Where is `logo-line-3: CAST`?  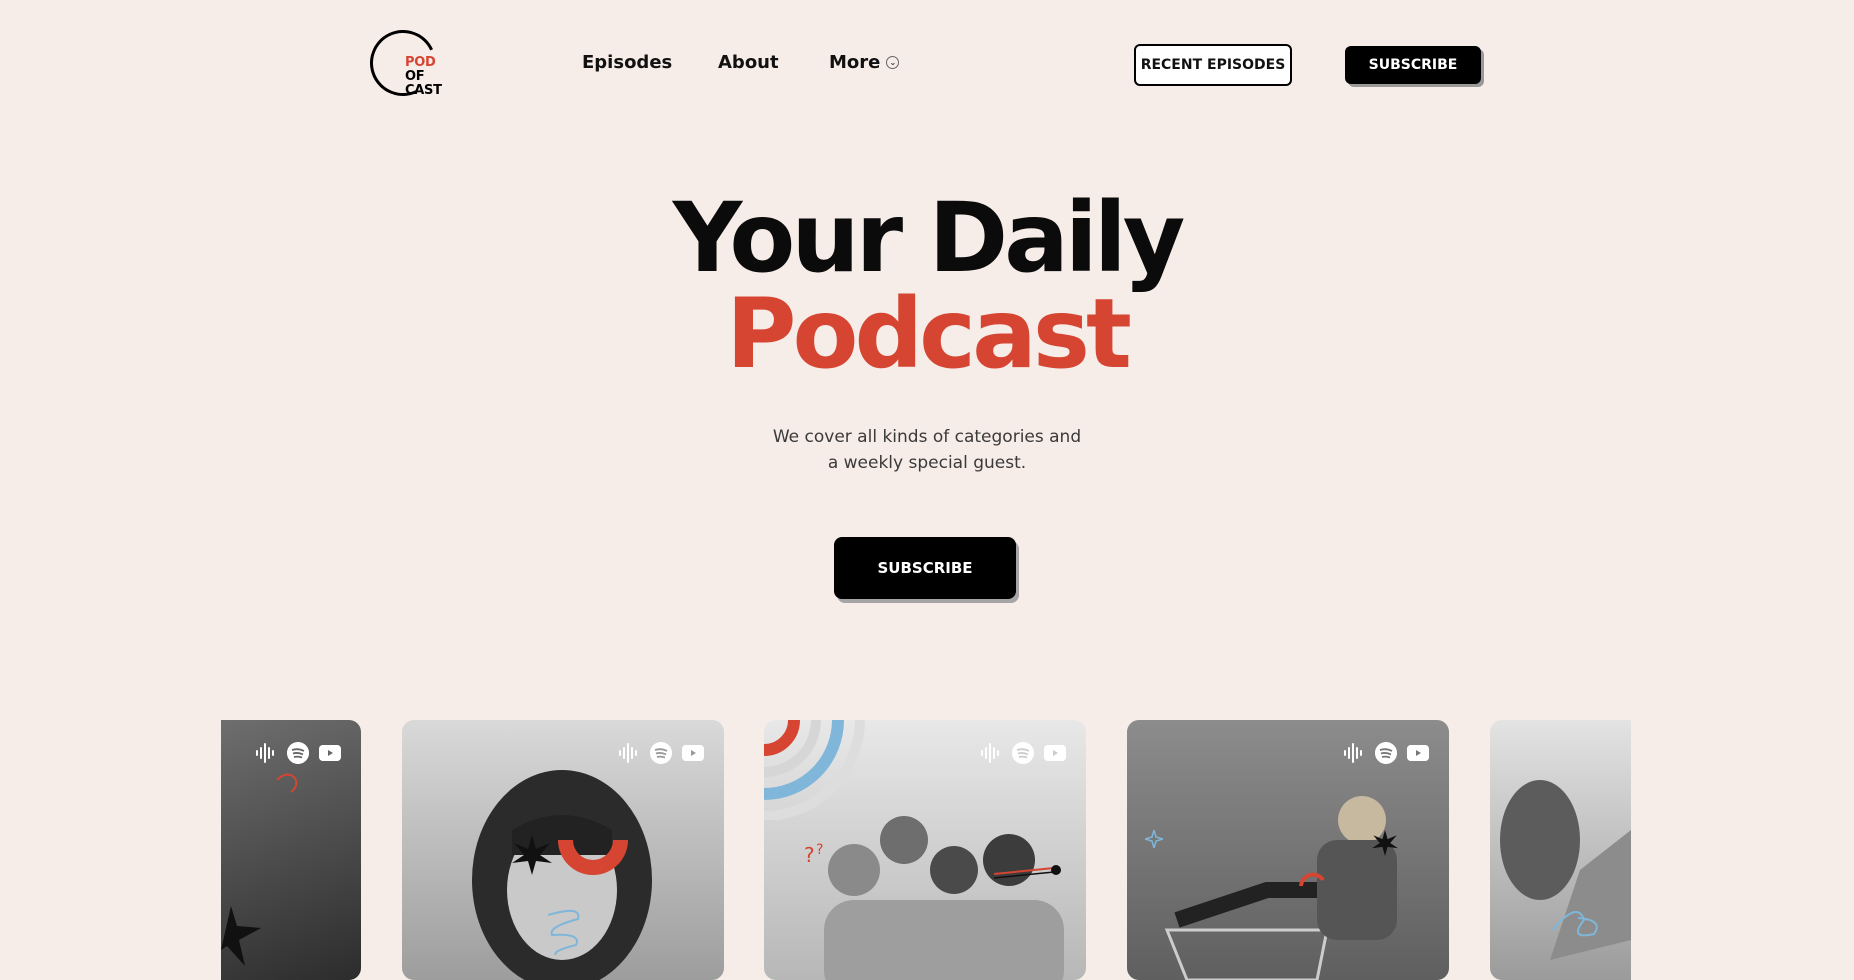
logo-line-3: CAST is located at coordinates (423, 90).